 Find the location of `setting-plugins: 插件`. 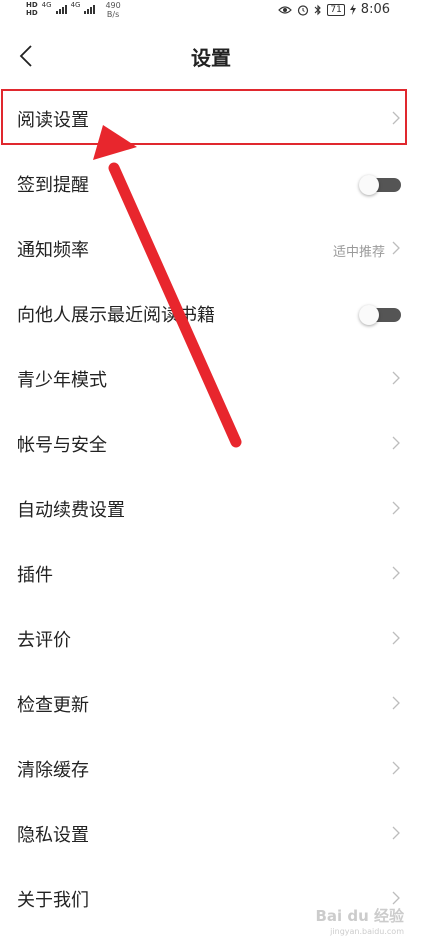

setting-plugins: 插件 is located at coordinates (211, 574).